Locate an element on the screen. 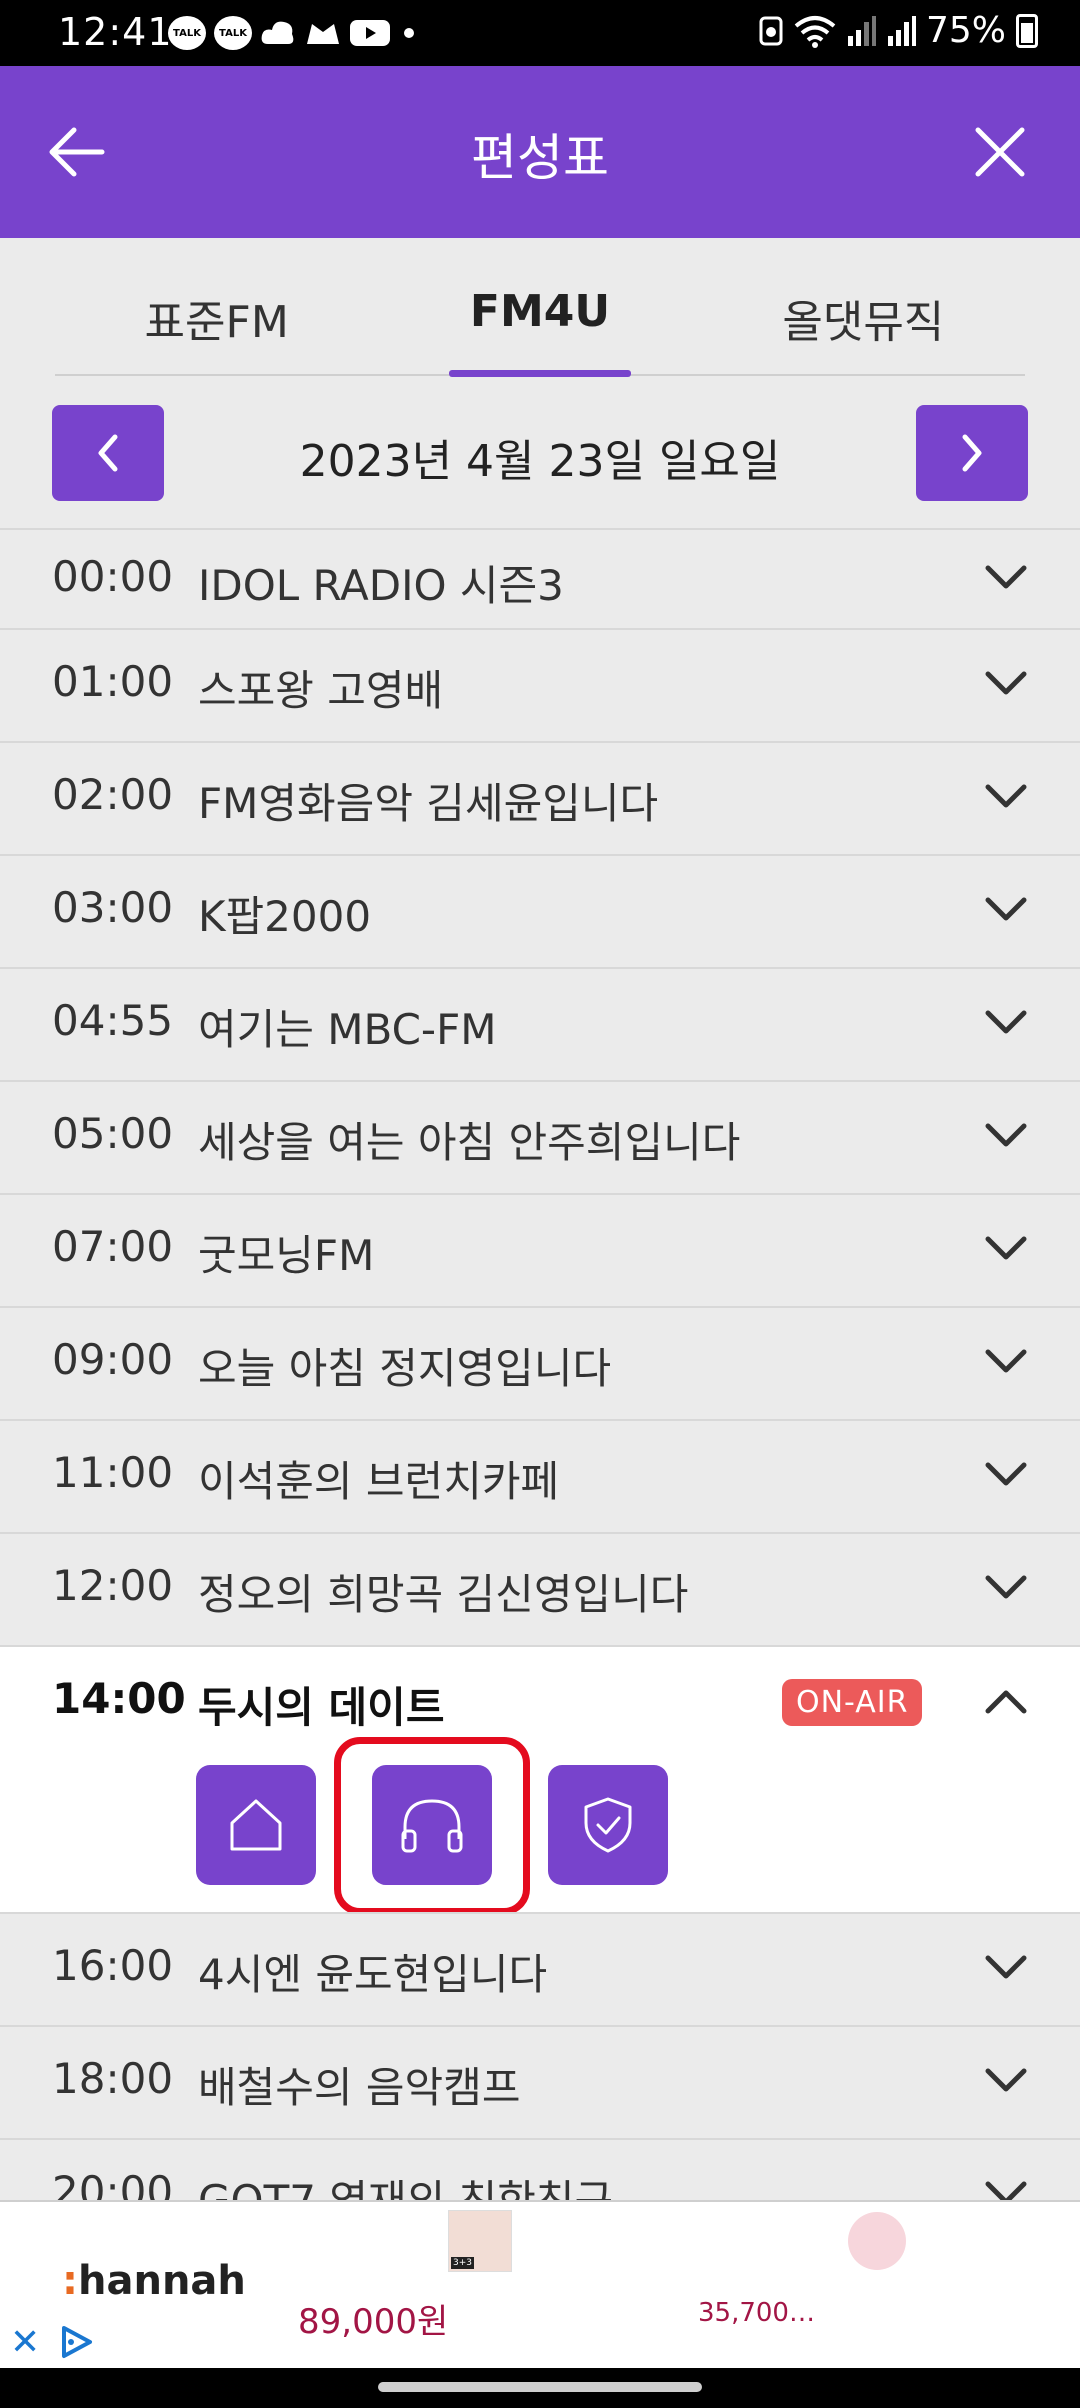 Image resolution: width=1080 pixels, height=2408 pixels. ad-brand: :hannah is located at coordinates (154, 2281).